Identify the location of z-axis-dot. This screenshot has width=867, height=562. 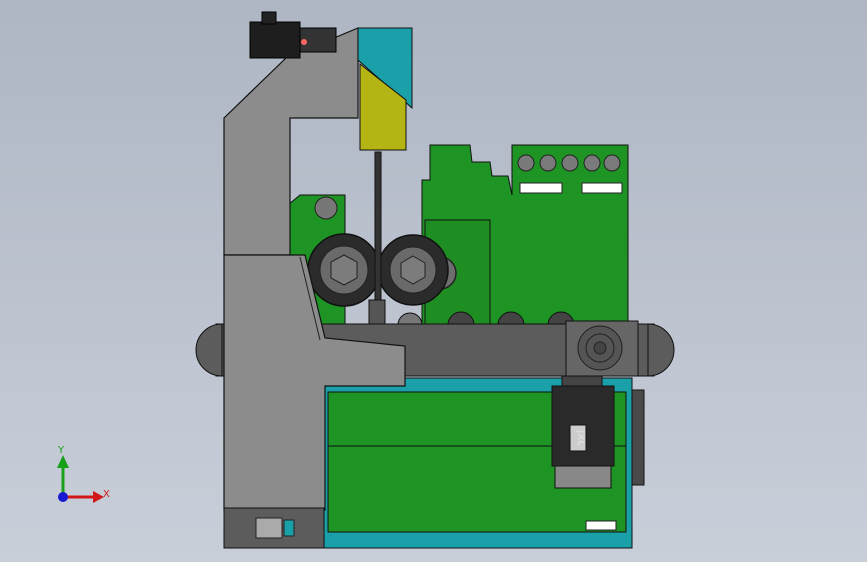
(63, 497).